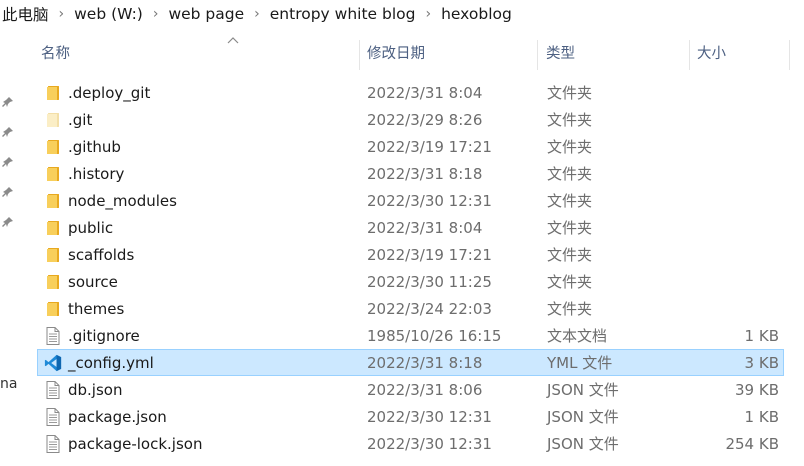  I want to click on file-size: 3 KB, so click(761, 362).